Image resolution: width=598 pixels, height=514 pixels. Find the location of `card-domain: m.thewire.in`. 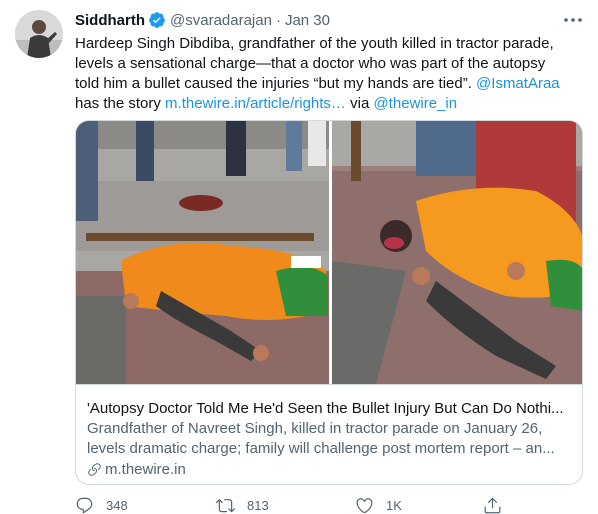

card-domain: m.thewire.in is located at coordinates (136, 469).